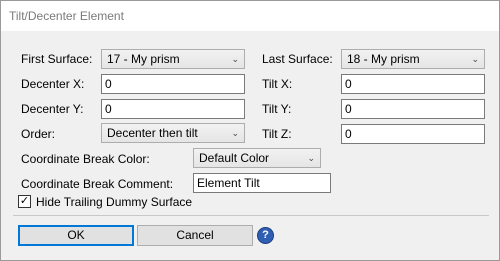  Describe the element at coordinates (97, 184) in the screenshot. I see `cb-comment-label: Coordinate Break Comment:` at that location.